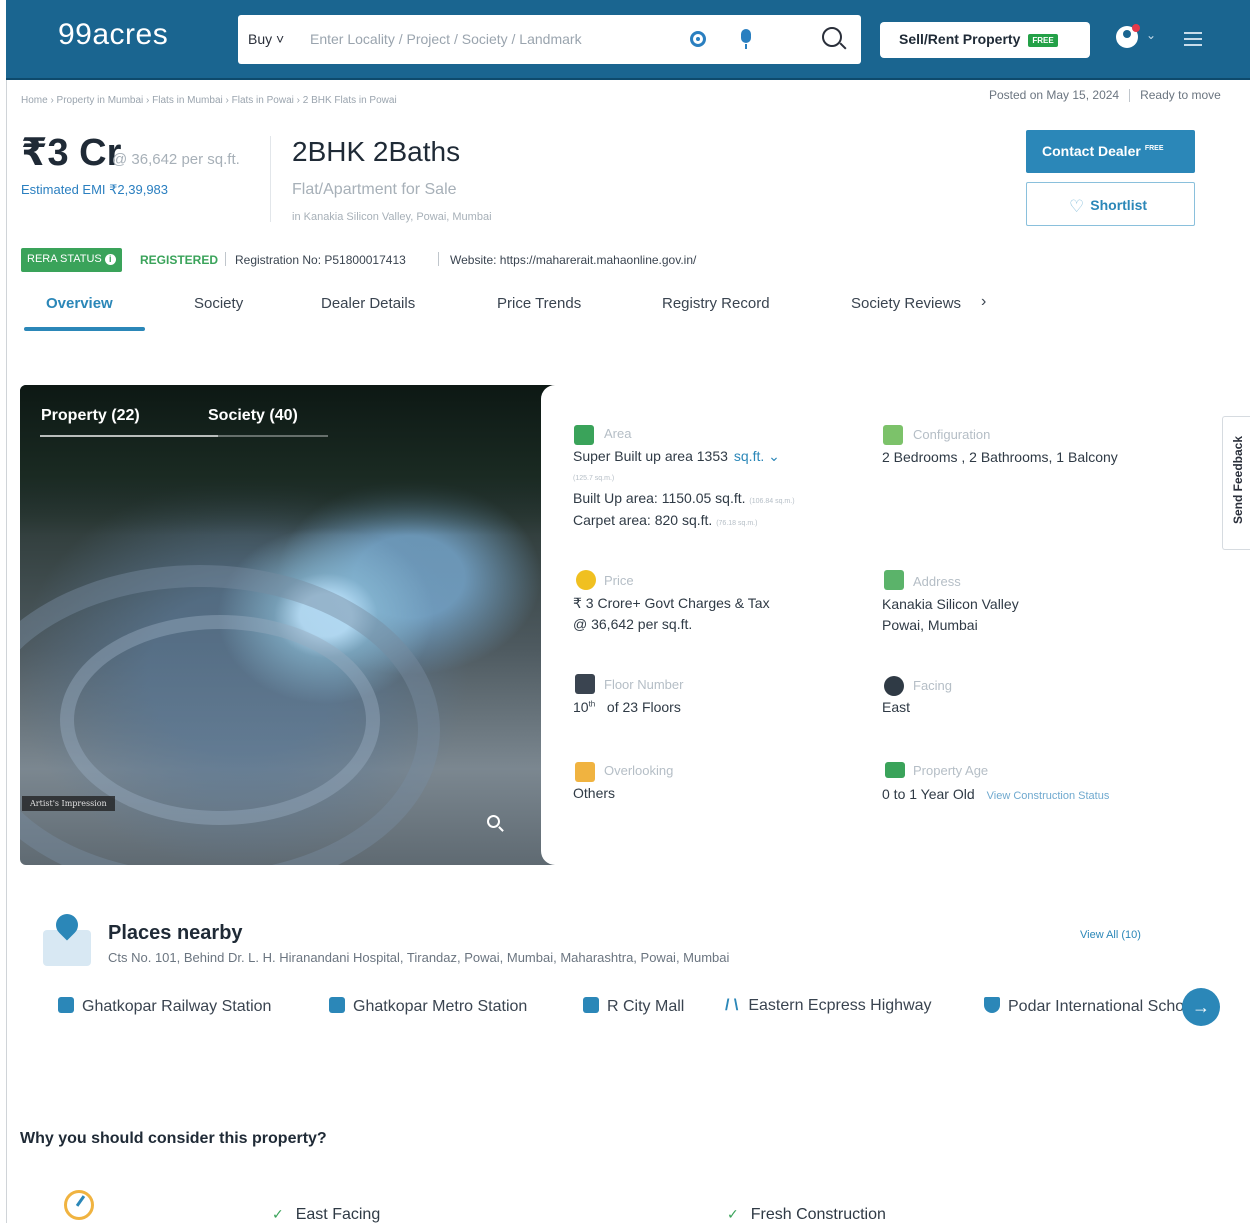 Image resolution: width=1250 pixels, height=1223 pixels. What do you see at coordinates (266, 39) in the screenshot?
I see `buy-dropdown: Buy ˅` at bounding box center [266, 39].